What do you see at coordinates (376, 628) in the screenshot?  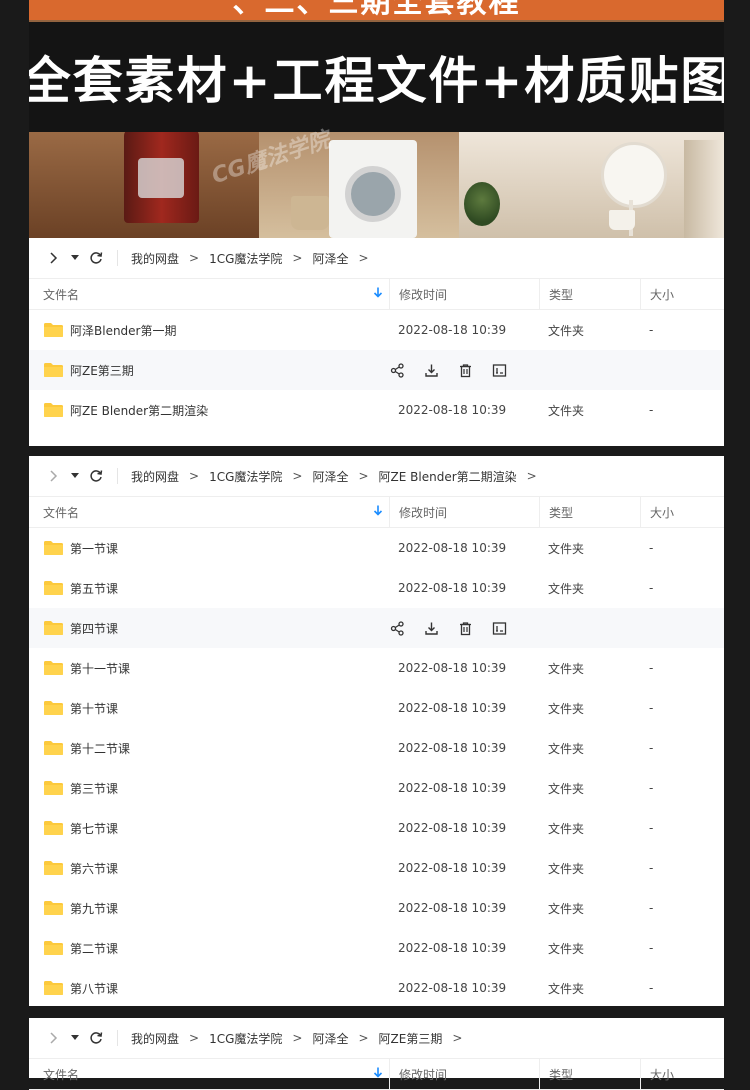 I see `table-row: 第四节课` at bounding box center [376, 628].